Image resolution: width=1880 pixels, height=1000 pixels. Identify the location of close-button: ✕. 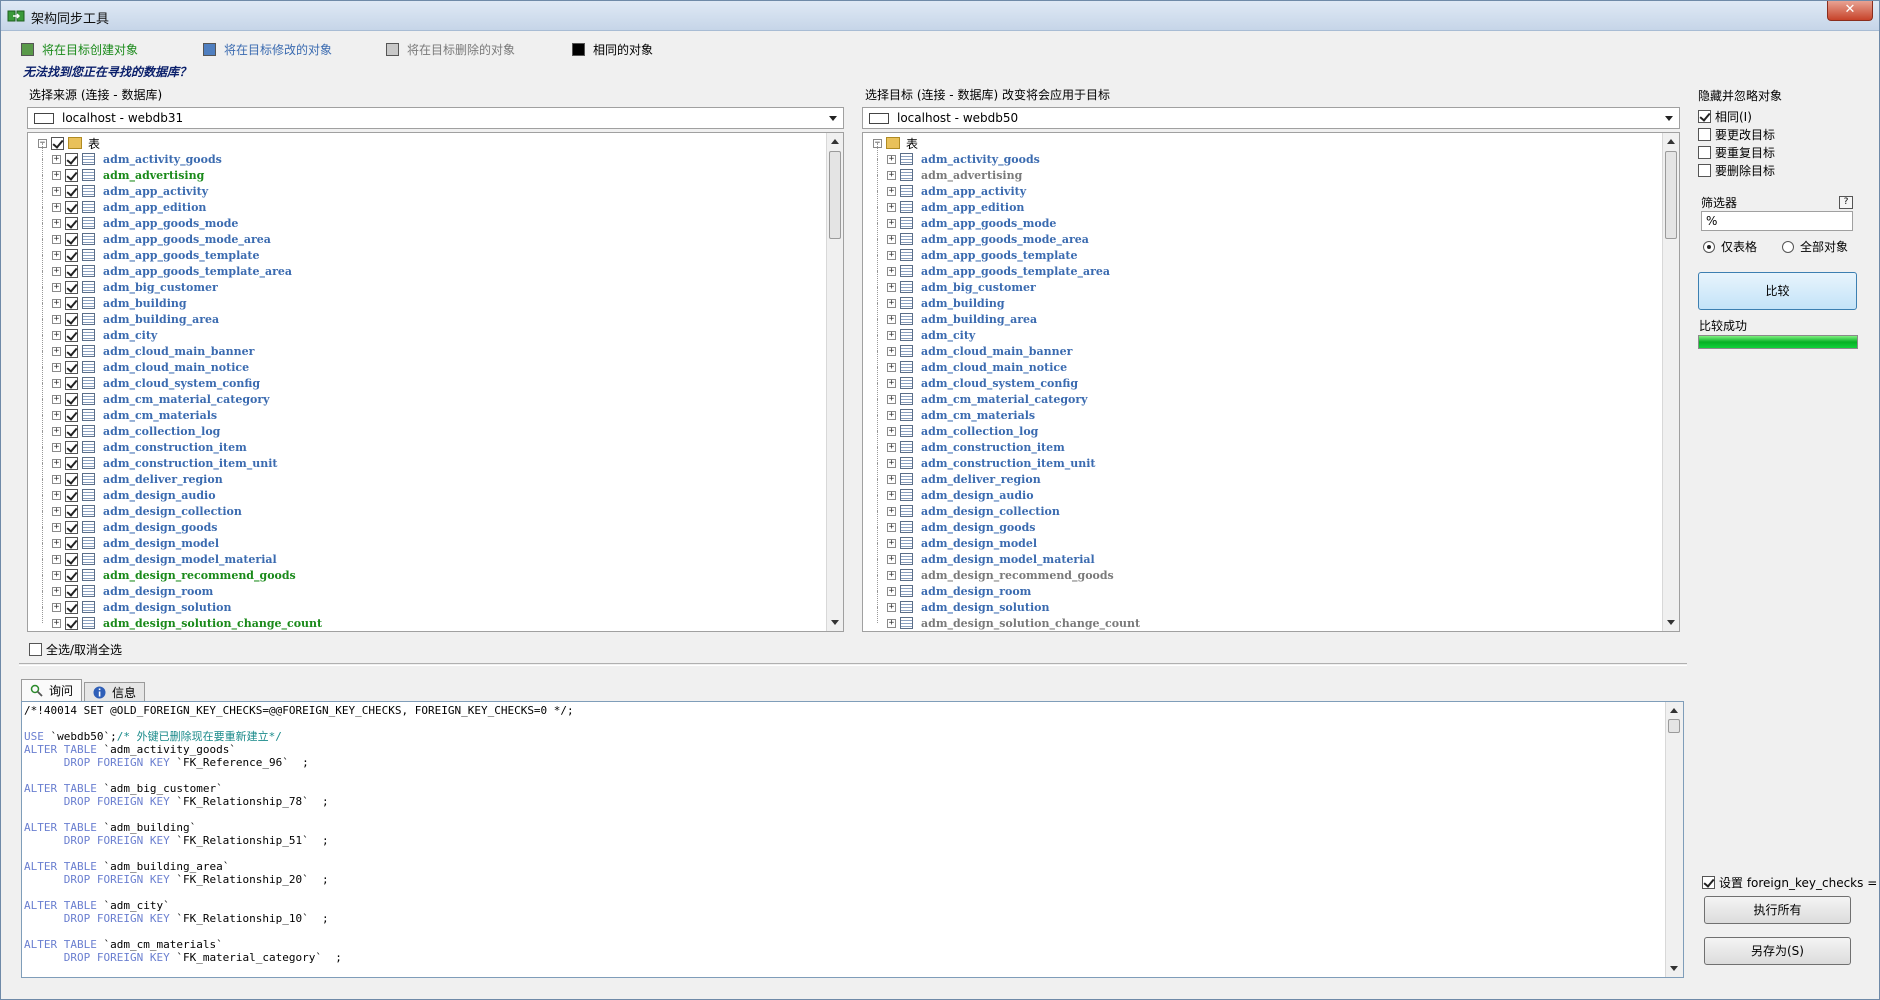
(1850, 11).